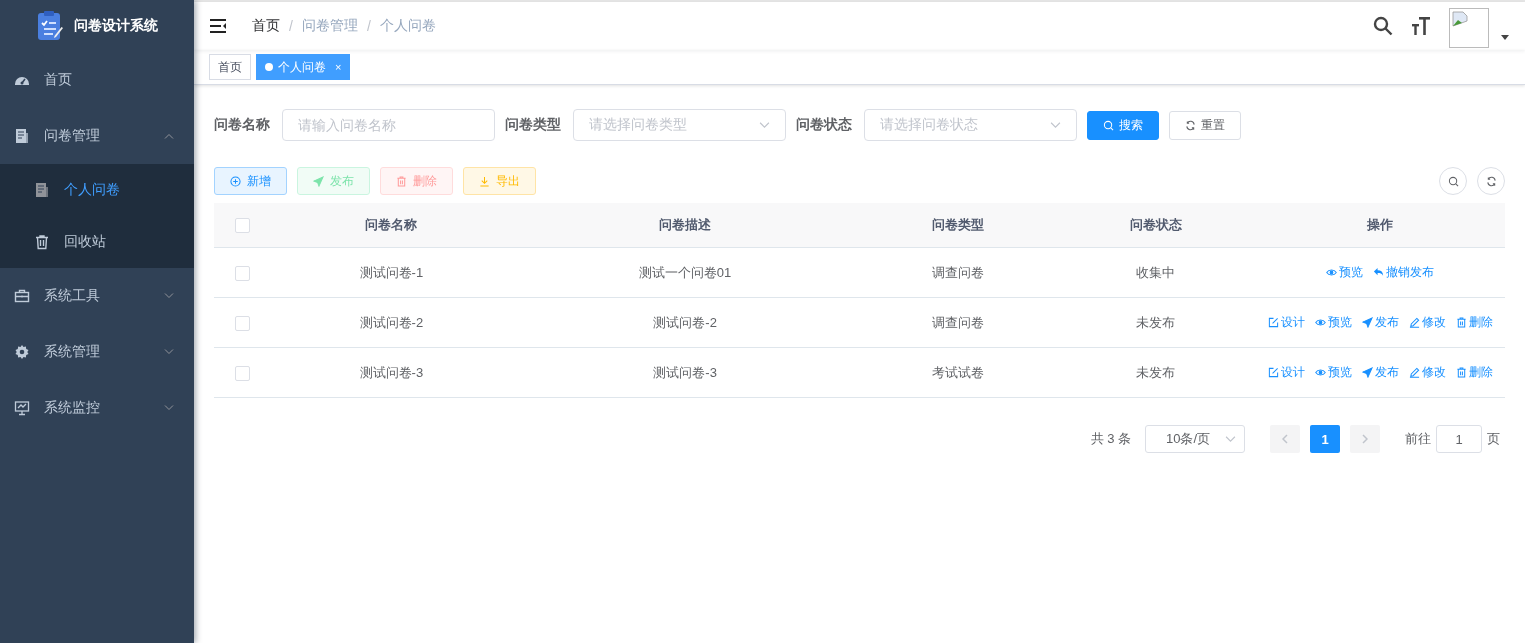 This screenshot has width=1525, height=643. I want to click on column-header: 问卷状态, so click(1155, 225).